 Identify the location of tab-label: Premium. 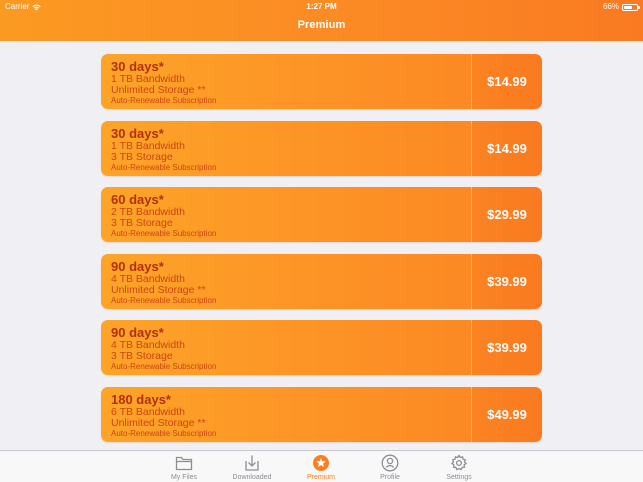
(320, 477).